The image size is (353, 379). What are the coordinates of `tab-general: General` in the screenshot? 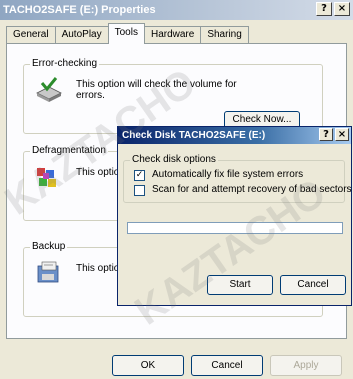 It's located at (31, 35).